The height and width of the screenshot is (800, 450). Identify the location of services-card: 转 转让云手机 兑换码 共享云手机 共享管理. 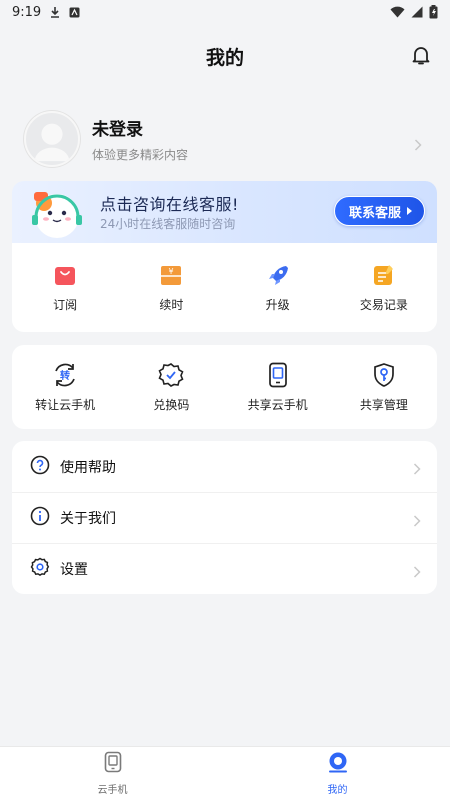
(224, 387).